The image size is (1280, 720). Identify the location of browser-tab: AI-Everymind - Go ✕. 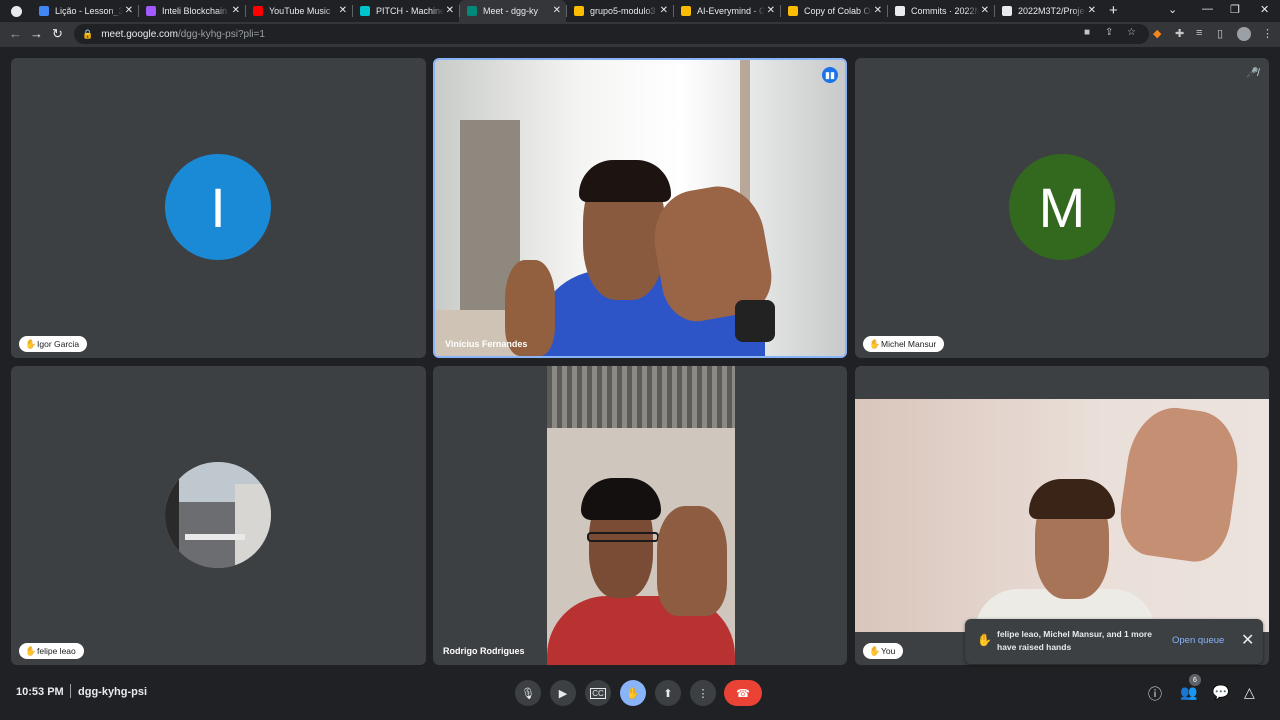
(726, 11).